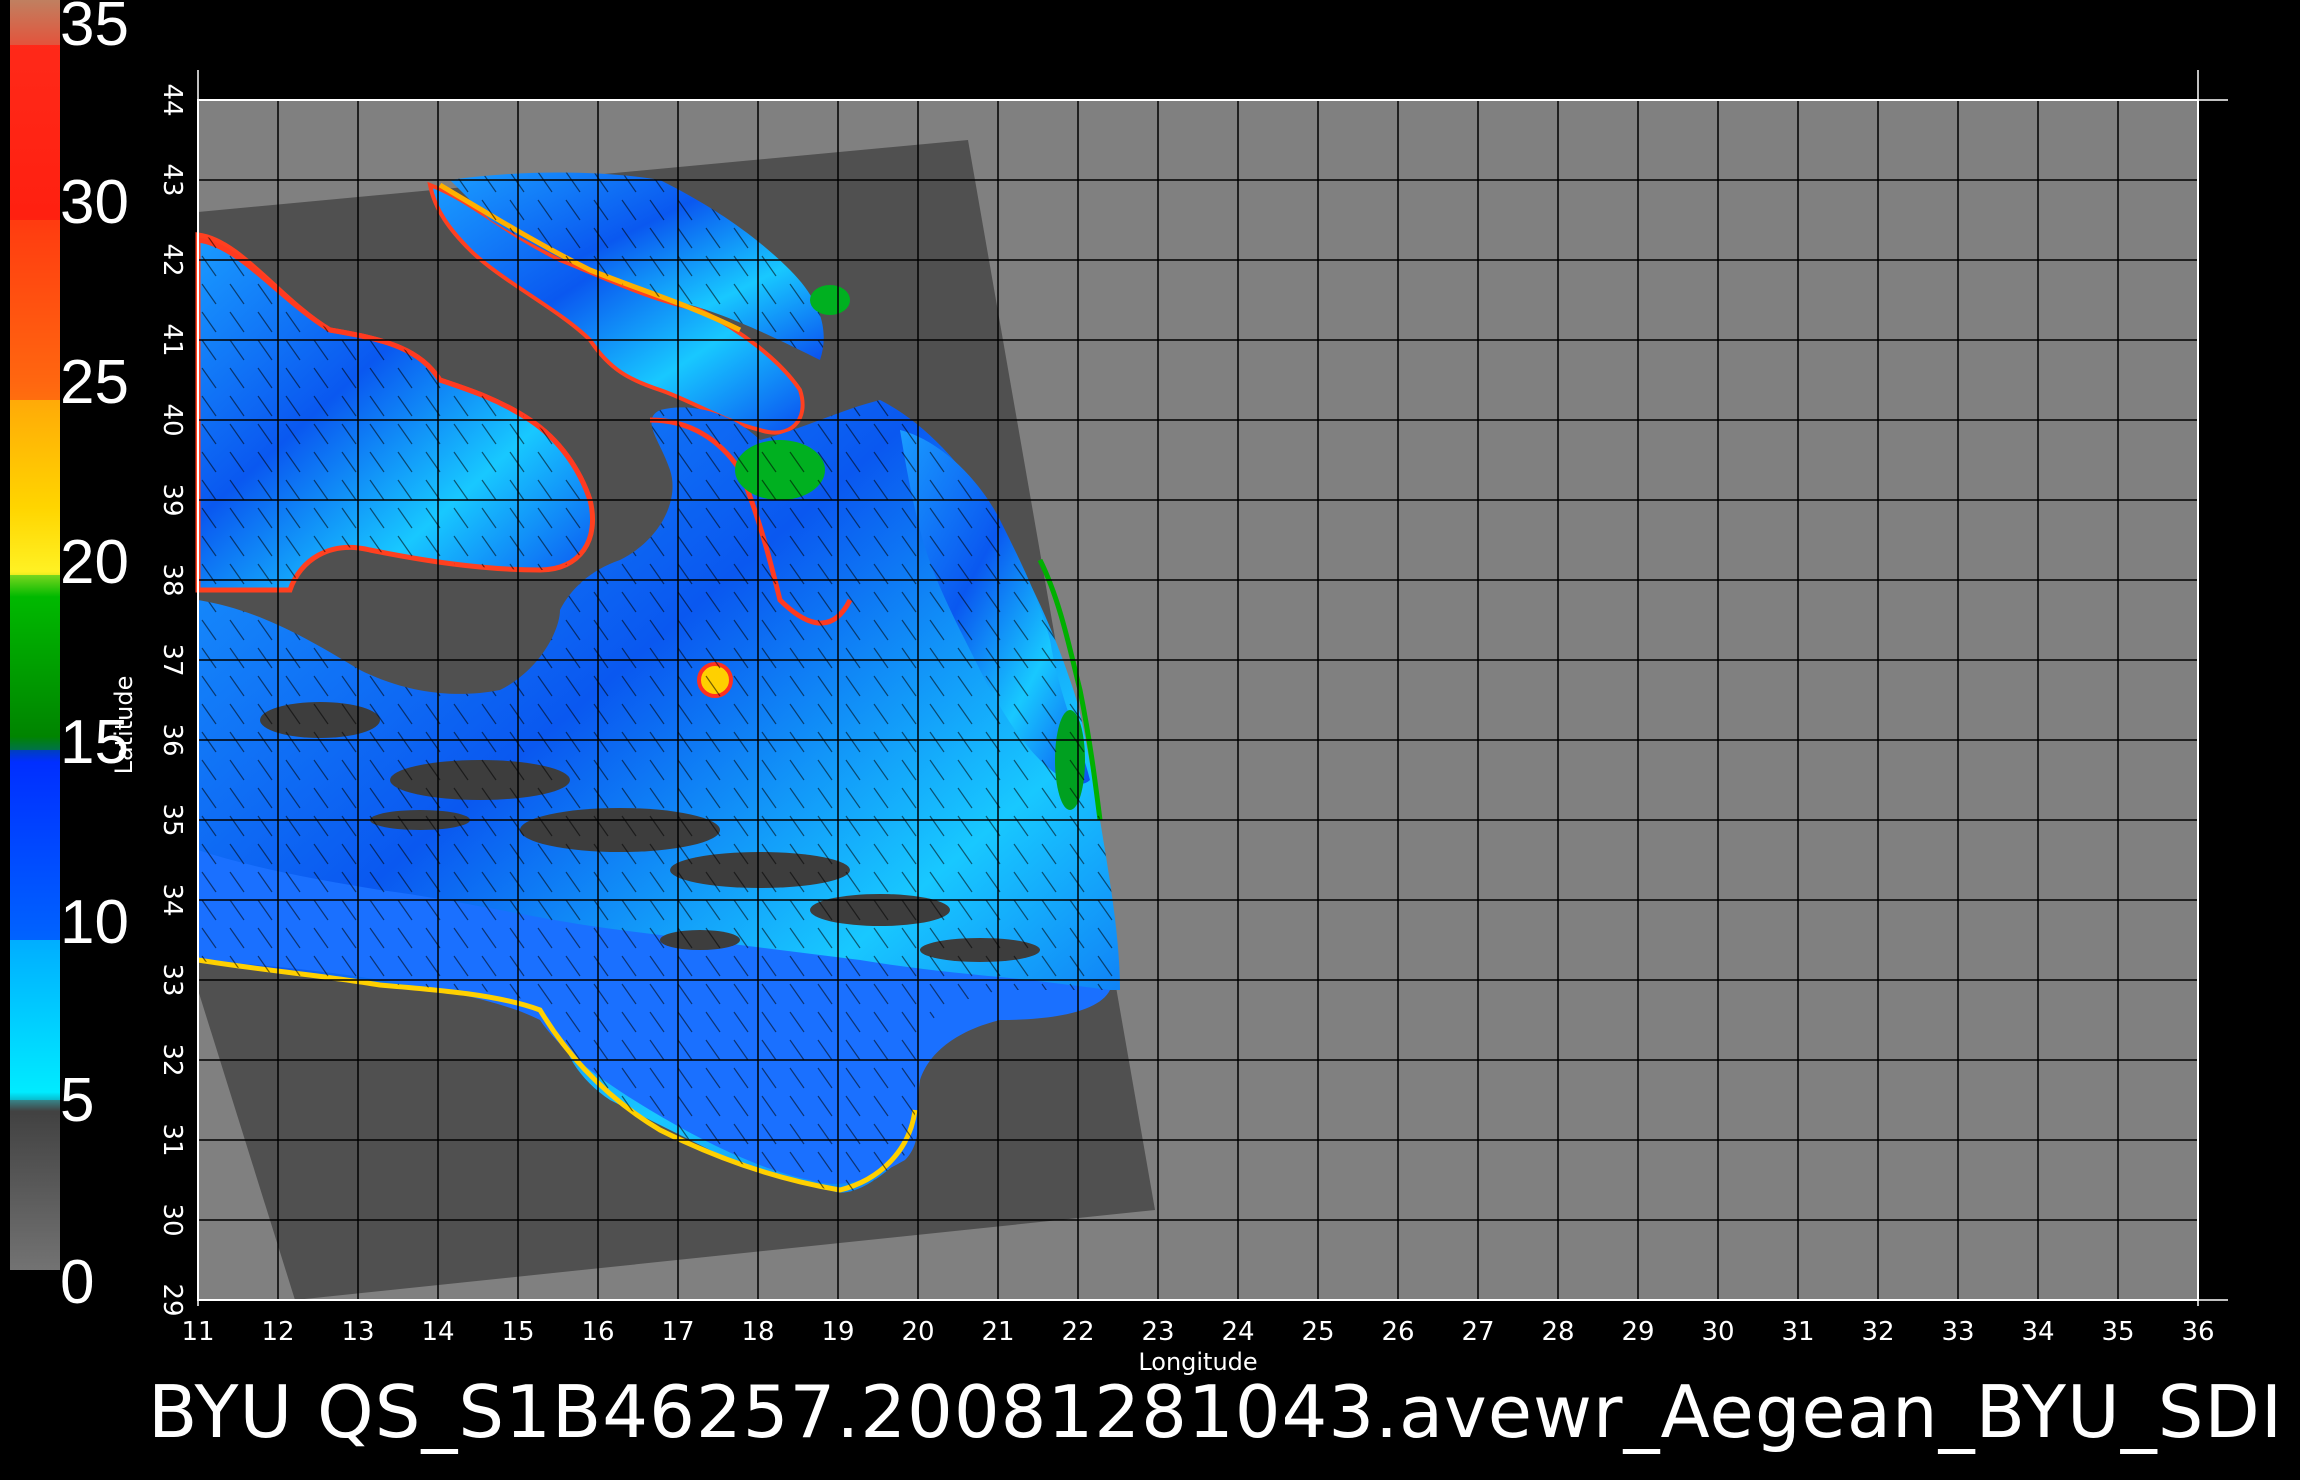 Image resolution: width=2300 pixels, height=1480 pixels. What do you see at coordinates (172, 659) in the screenshot?
I see `y-tick-label: 37` at bounding box center [172, 659].